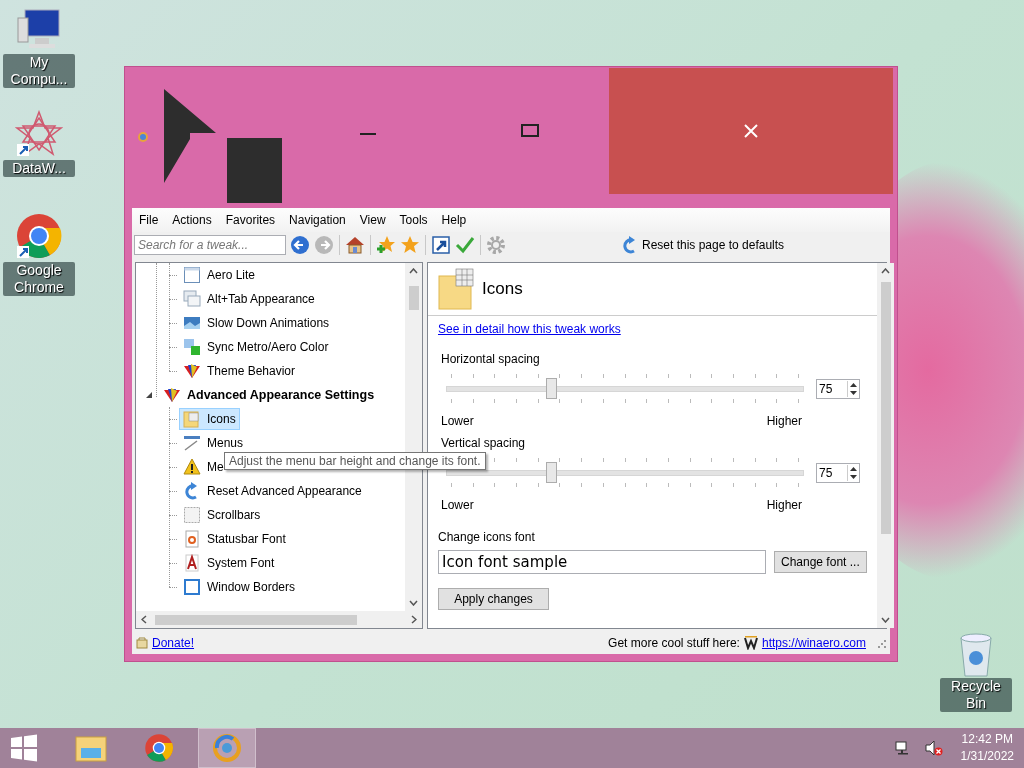 This screenshot has height=768, width=1024. Describe the element at coordinates (192, 347) in the screenshot. I see `sync-icon` at that location.